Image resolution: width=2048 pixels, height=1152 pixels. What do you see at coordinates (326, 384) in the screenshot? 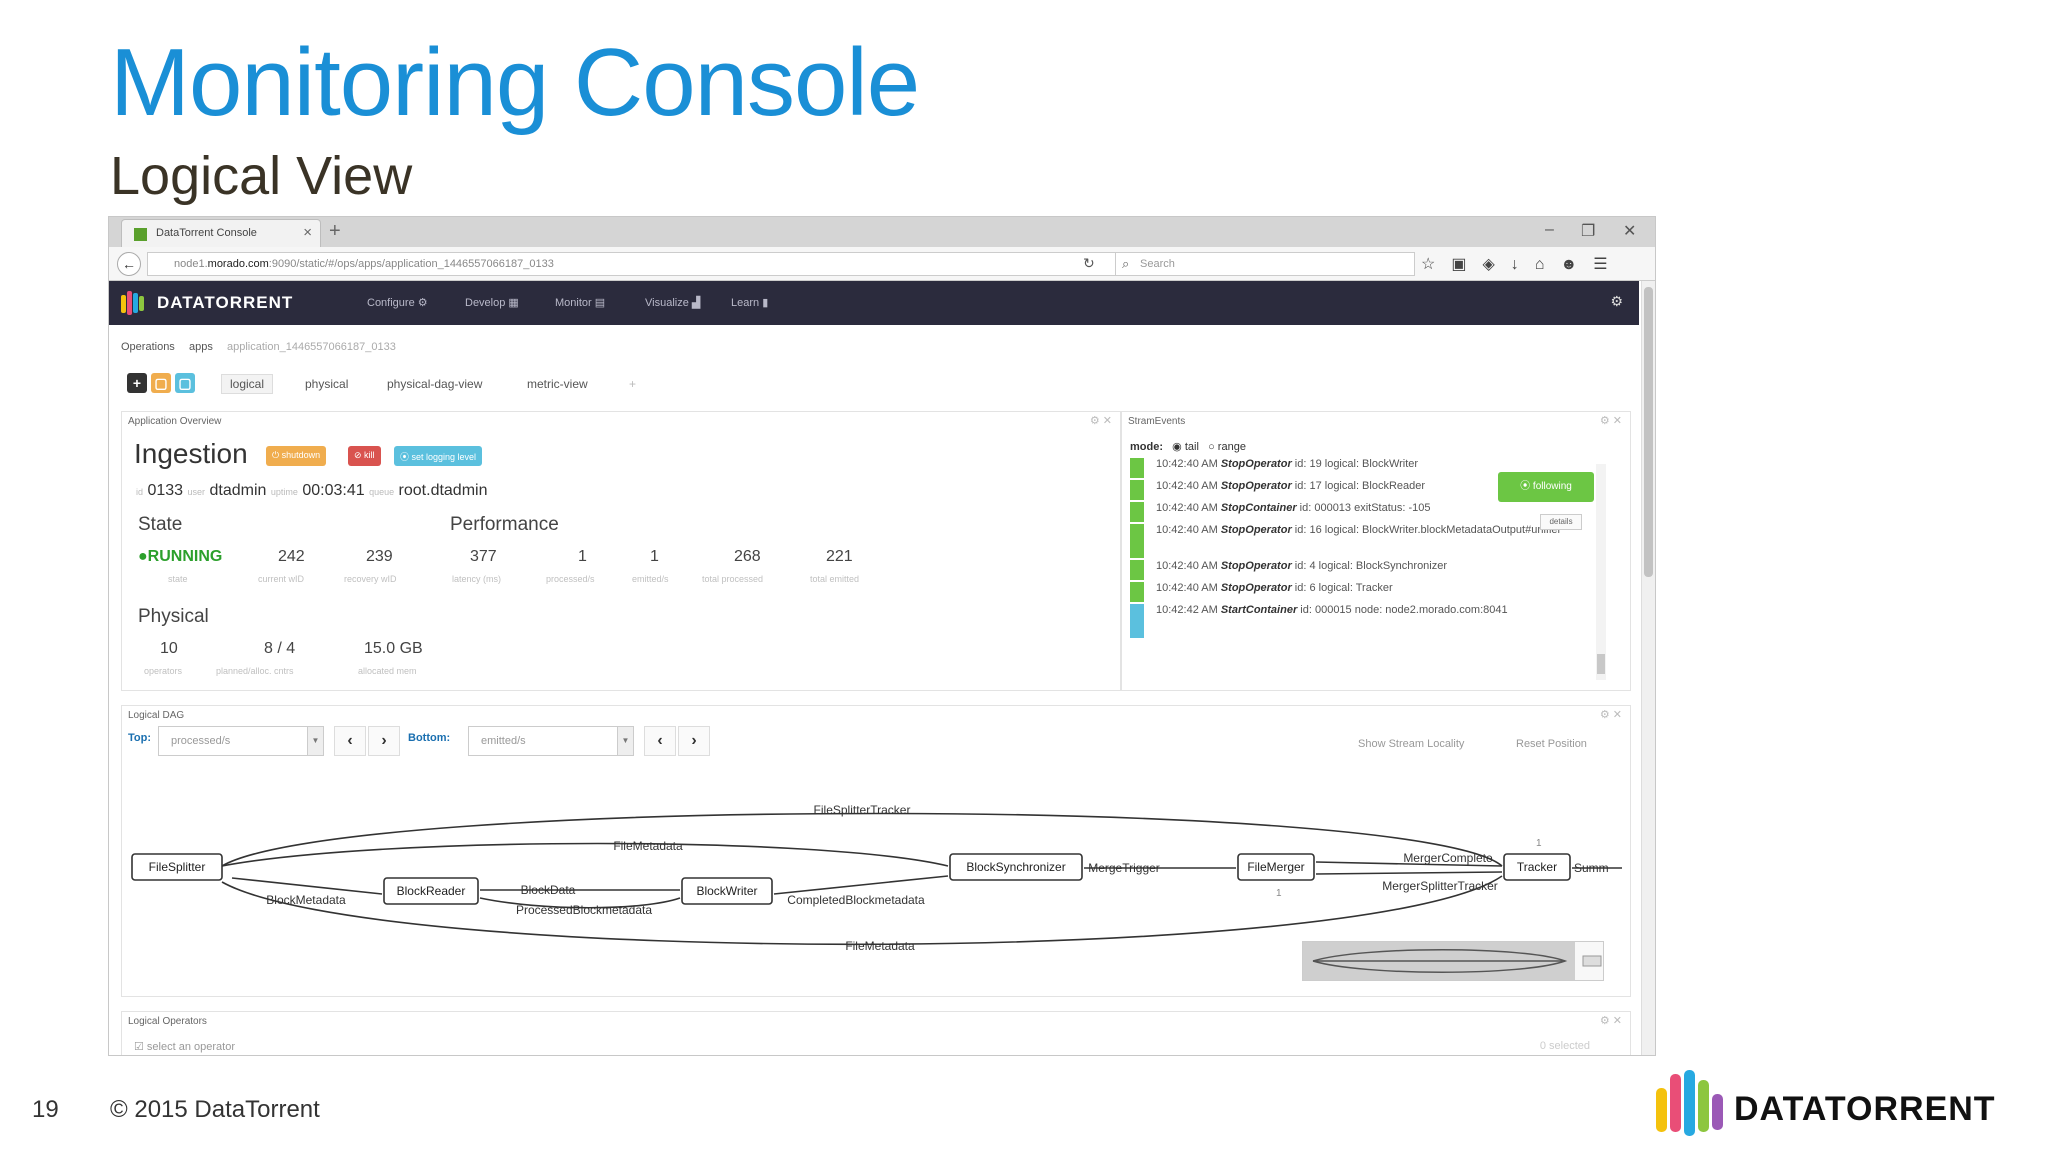
I see `tab-physical: physical` at bounding box center [326, 384].